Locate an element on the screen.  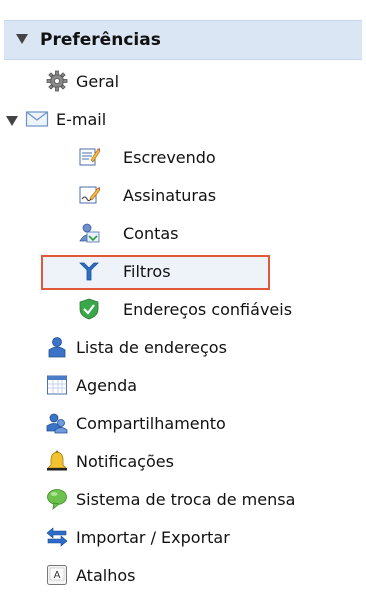
chat-bubble-icon is located at coordinates (57, 499).